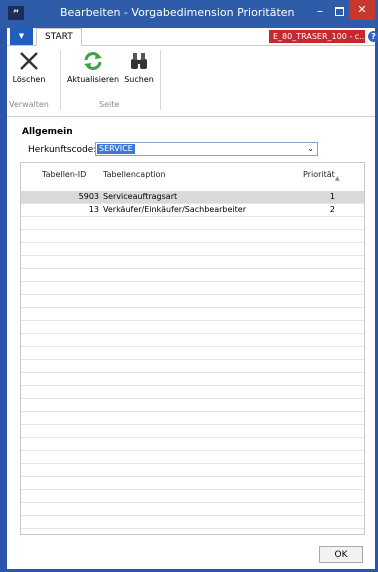 The image size is (378, 572). Describe the element at coordinates (29, 79) in the screenshot. I see `delete-button-label: Löschen` at that location.